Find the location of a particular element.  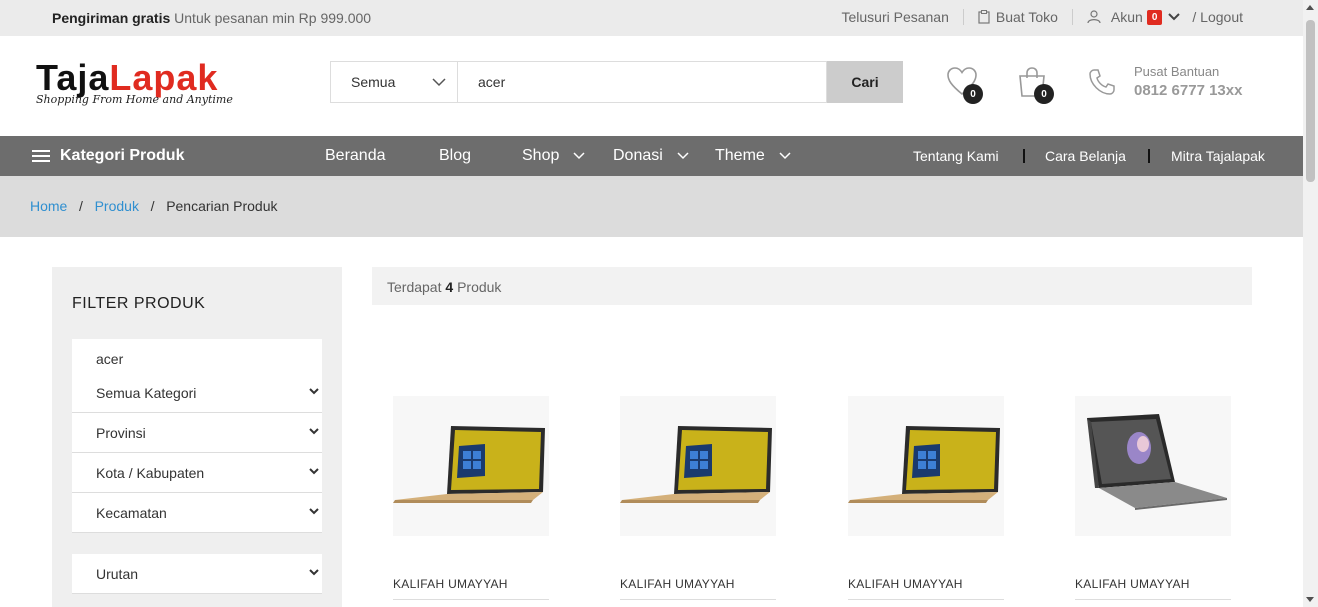

nav-label: Blog is located at coordinates (455, 155).